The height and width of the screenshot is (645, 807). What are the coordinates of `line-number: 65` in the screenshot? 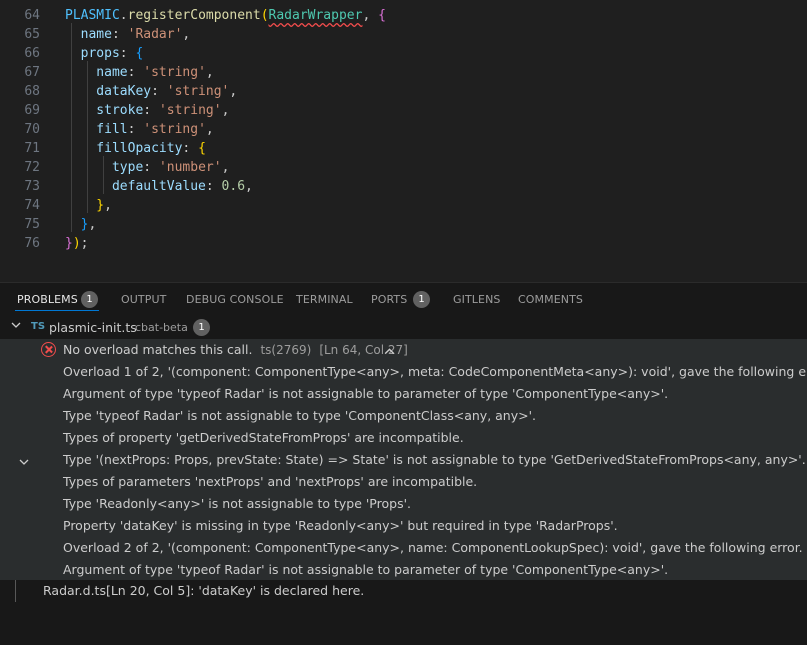 It's located at (32, 34).